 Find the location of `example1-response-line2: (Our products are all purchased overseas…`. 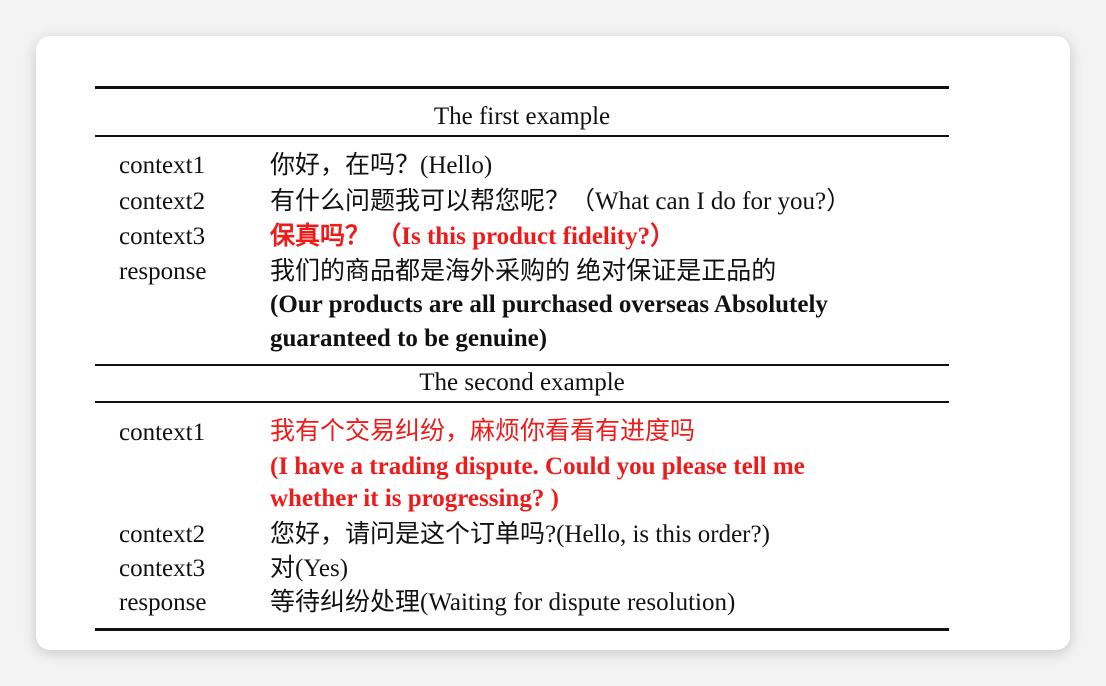

example1-response-line2: (Our products are all purchased overseas… is located at coordinates (549, 304).